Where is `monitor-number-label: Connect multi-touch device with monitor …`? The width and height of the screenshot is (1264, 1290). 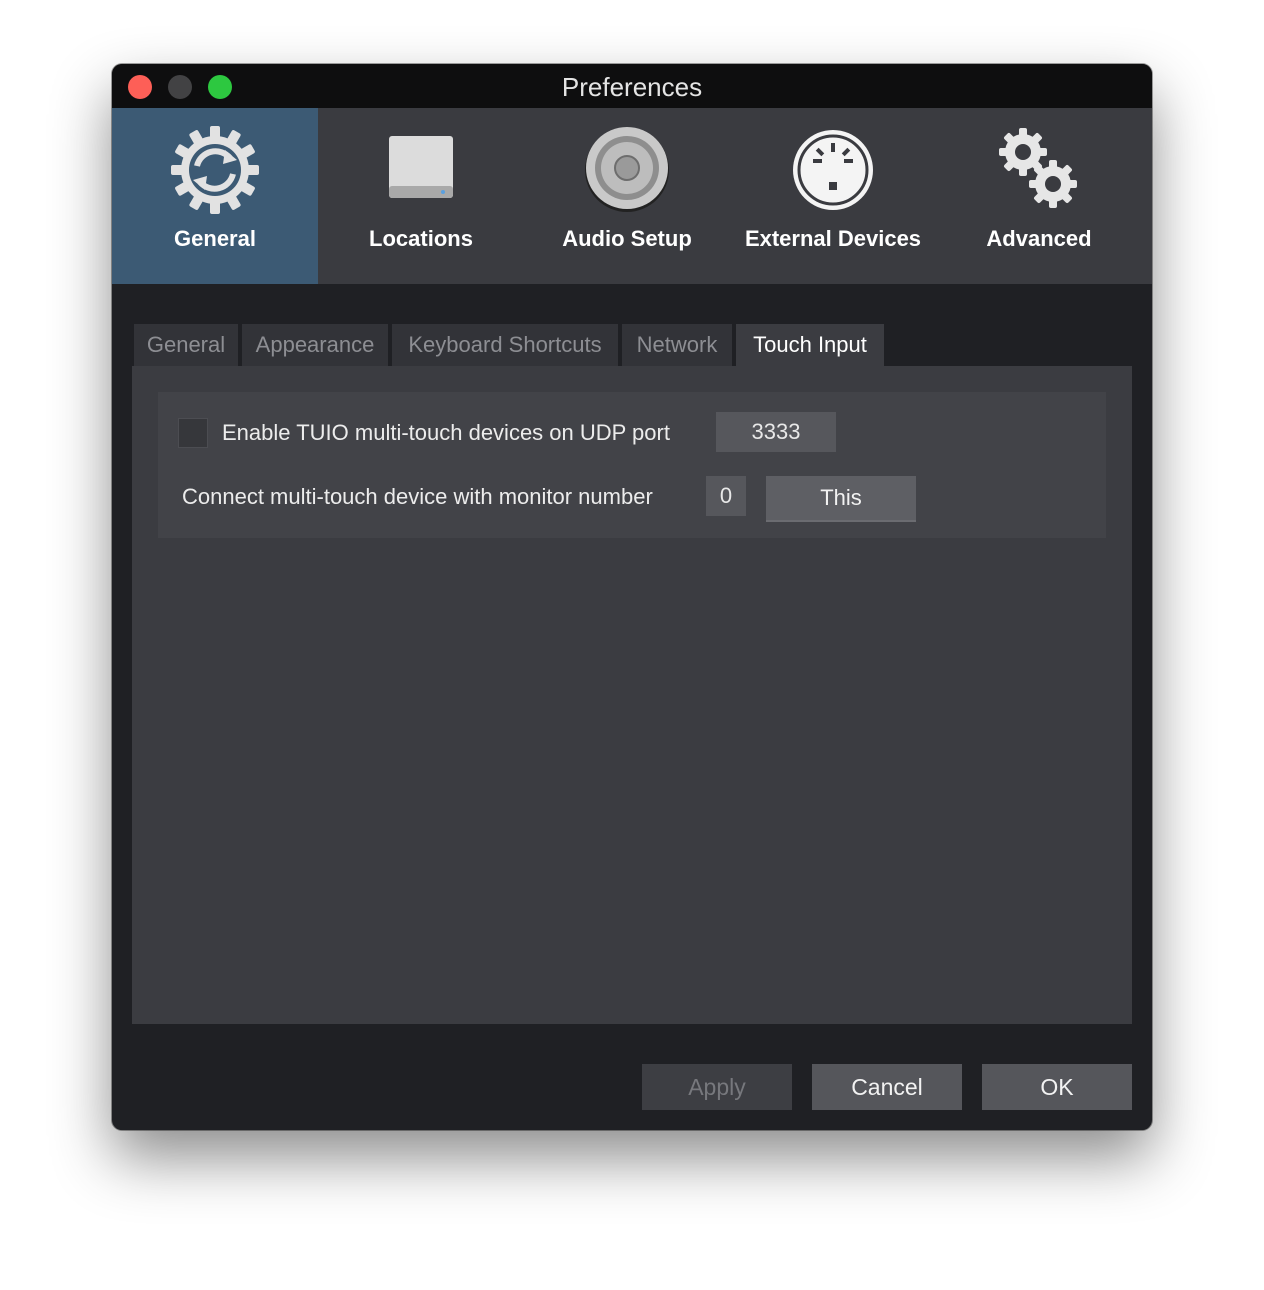
monitor-number-label: Connect multi-touch device with monitor … is located at coordinates (417, 496).